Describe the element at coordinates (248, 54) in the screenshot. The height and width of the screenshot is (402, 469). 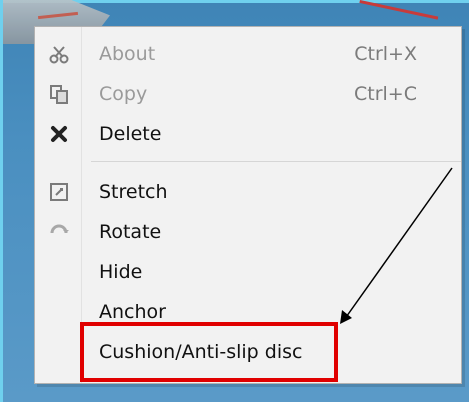
I see `menu-item-about: About Ctrl+X` at that location.